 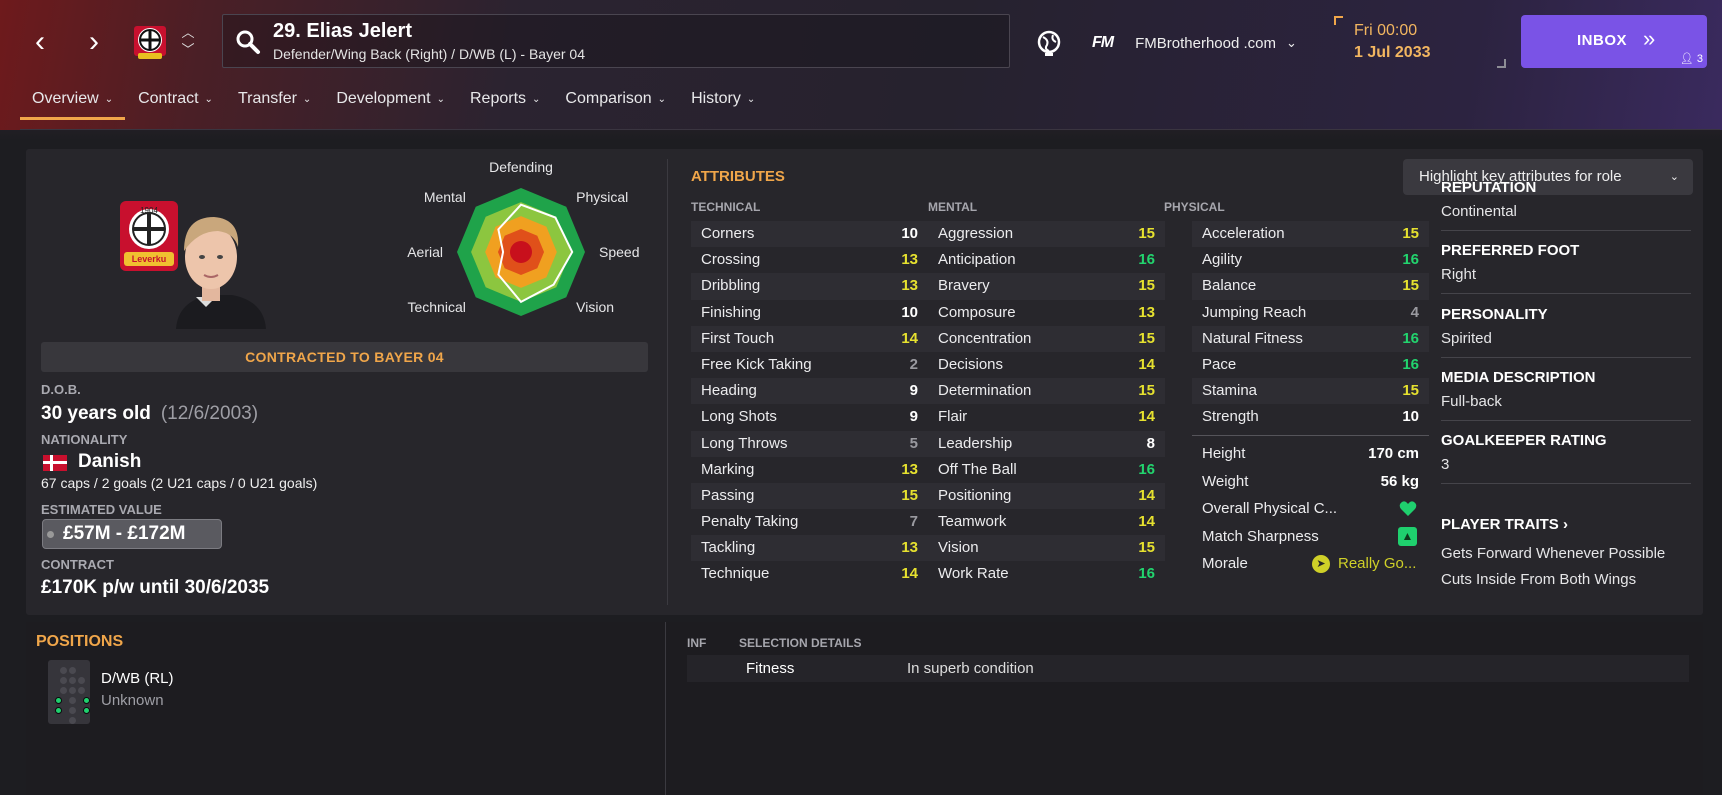 I want to click on attribute-row: Balance 15, so click(x=1310, y=286).